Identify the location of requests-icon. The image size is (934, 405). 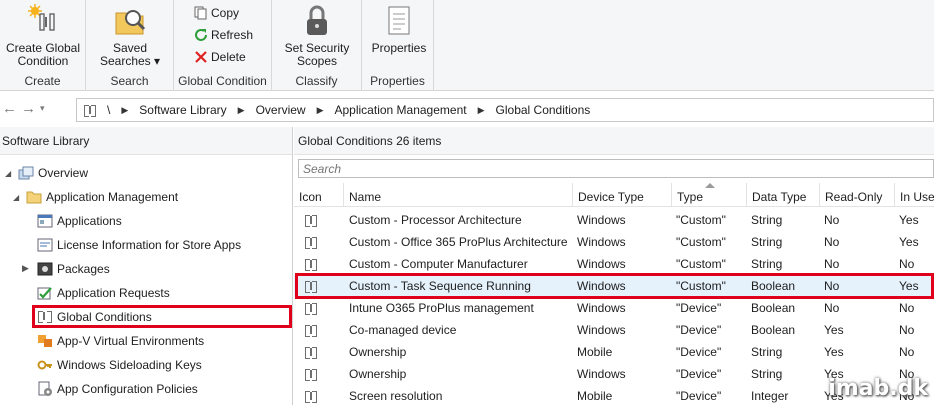
(45, 293).